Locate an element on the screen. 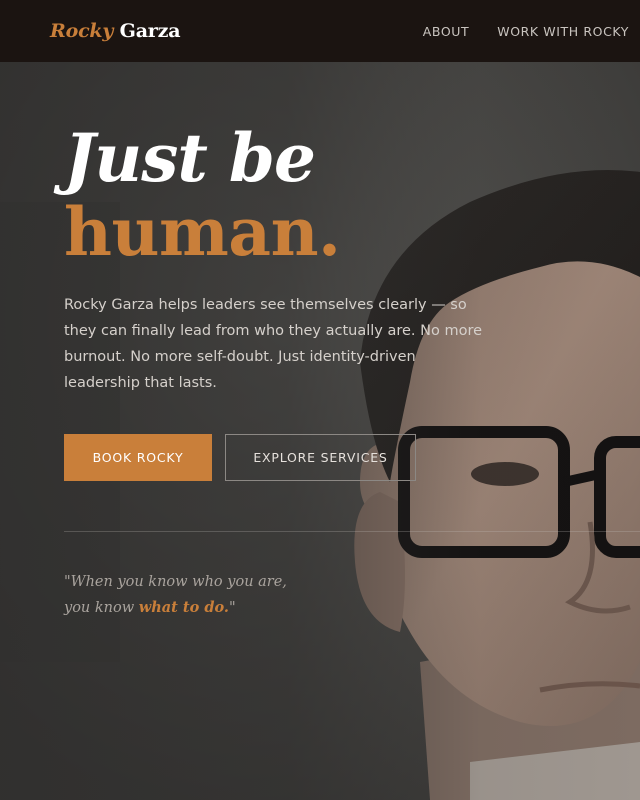 This screenshot has height=800, width=640. site-header: Rocky Garza ABOUT WORK WITH ROCKY is located at coordinates (320, 31).